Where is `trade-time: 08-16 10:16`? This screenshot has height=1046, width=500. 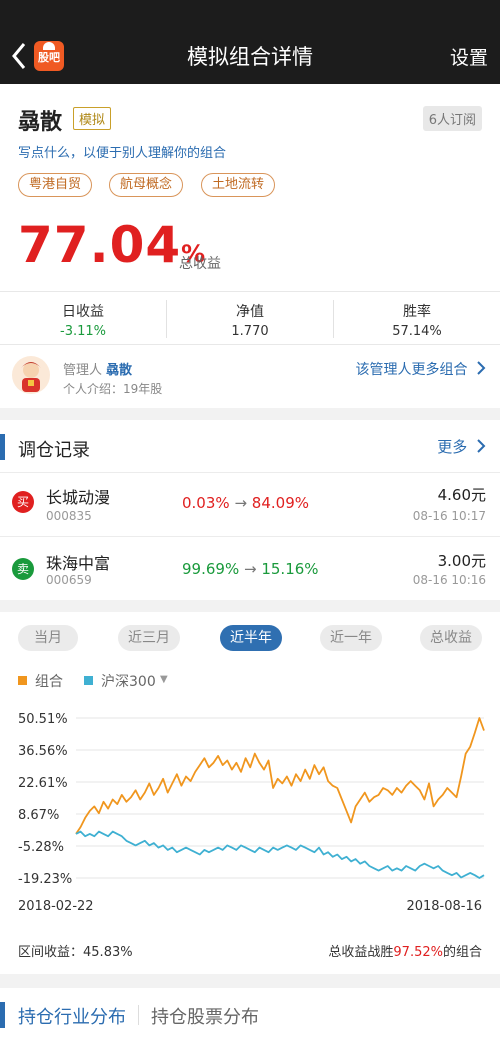
trade-time: 08-16 10:16 is located at coordinates (449, 580).